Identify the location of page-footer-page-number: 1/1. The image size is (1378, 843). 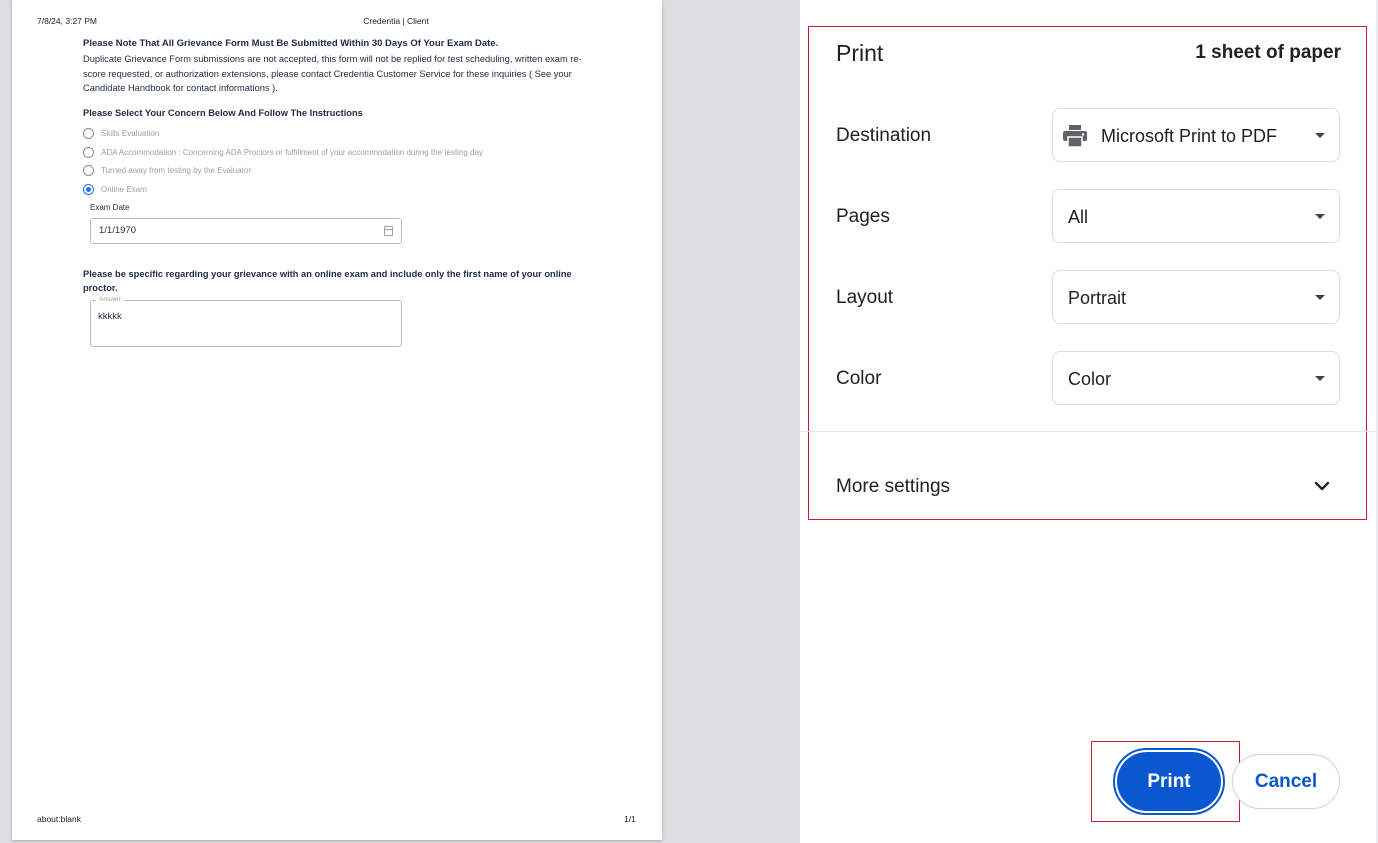
(630, 819).